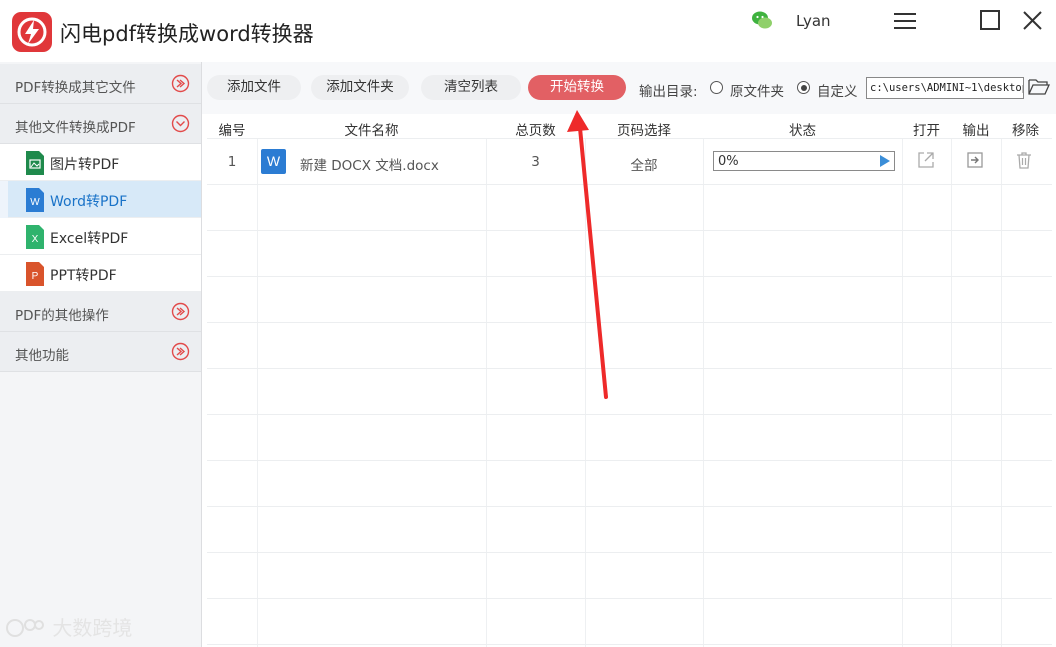 This screenshot has height=647, width=1056. What do you see at coordinates (803, 87) in the screenshot?
I see `radio-custom-folder` at bounding box center [803, 87].